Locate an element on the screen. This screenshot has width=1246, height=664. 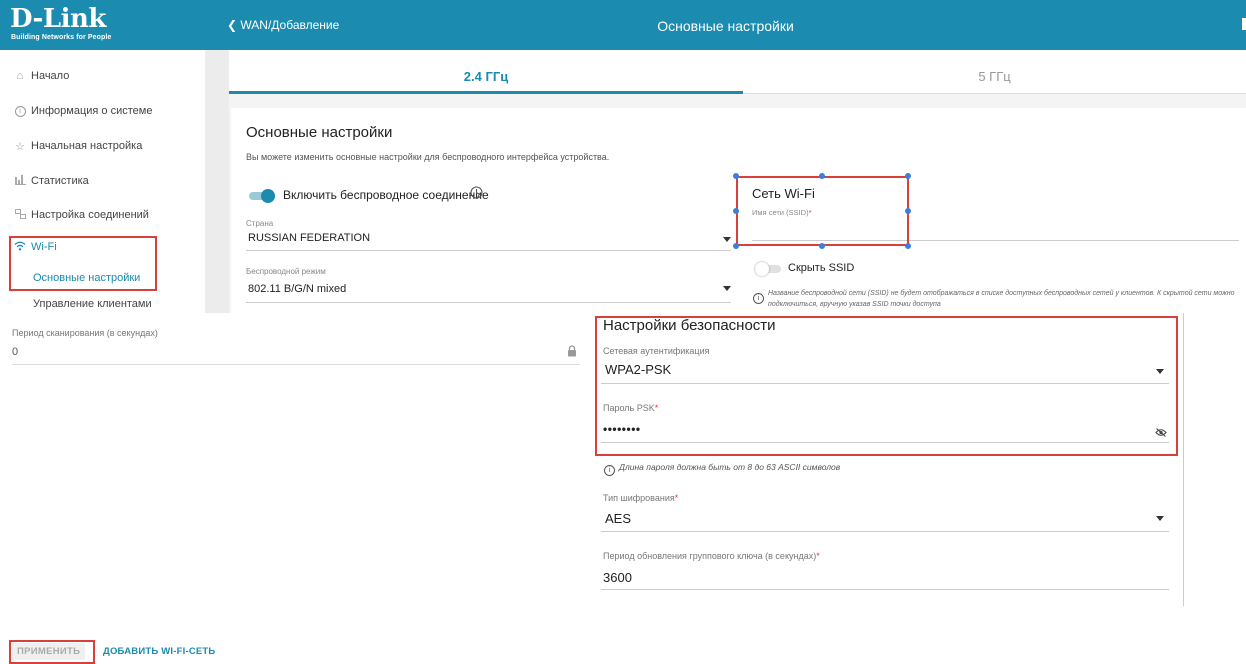
highlight-box-security is located at coordinates (886, 386).